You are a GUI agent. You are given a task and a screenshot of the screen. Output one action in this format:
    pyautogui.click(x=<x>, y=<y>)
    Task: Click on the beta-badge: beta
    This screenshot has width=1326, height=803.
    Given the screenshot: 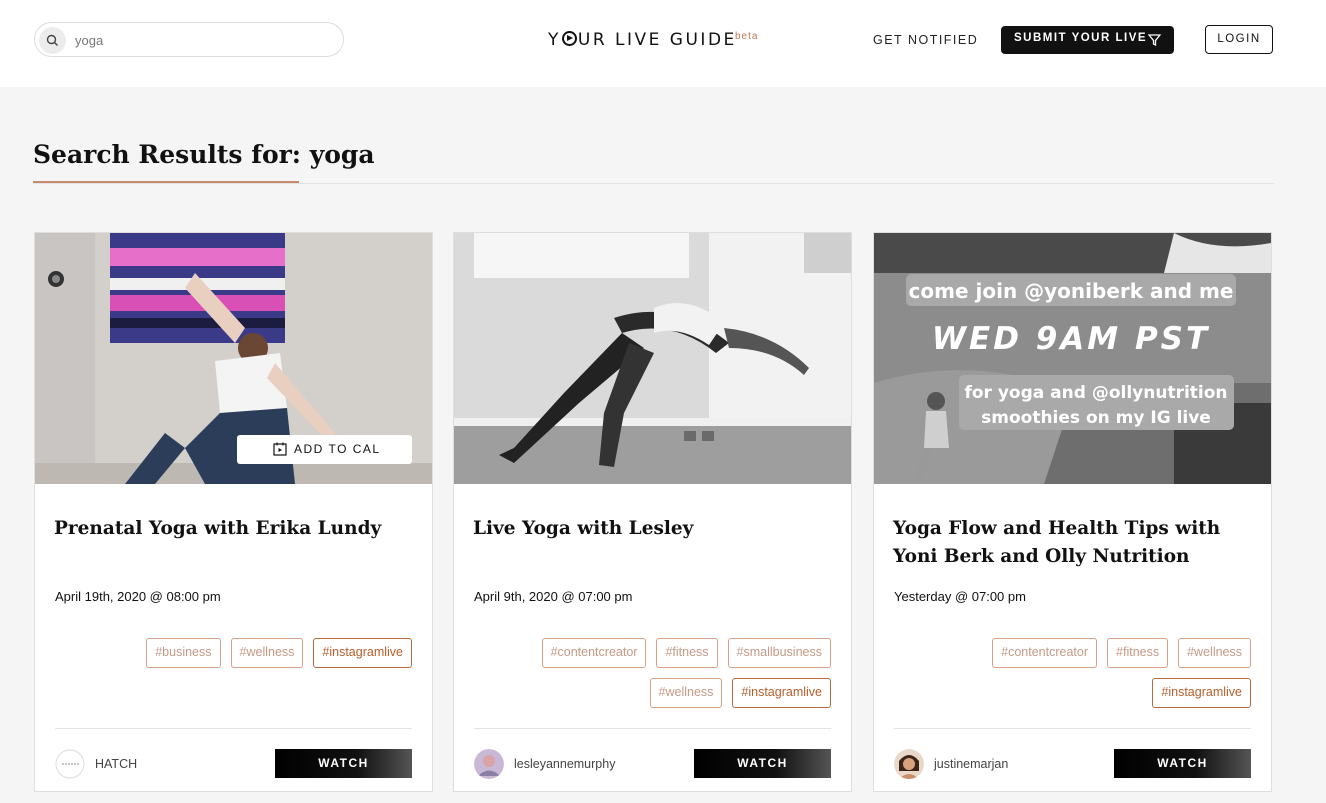 What is the action you would take?
    pyautogui.click(x=747, y=36)
    